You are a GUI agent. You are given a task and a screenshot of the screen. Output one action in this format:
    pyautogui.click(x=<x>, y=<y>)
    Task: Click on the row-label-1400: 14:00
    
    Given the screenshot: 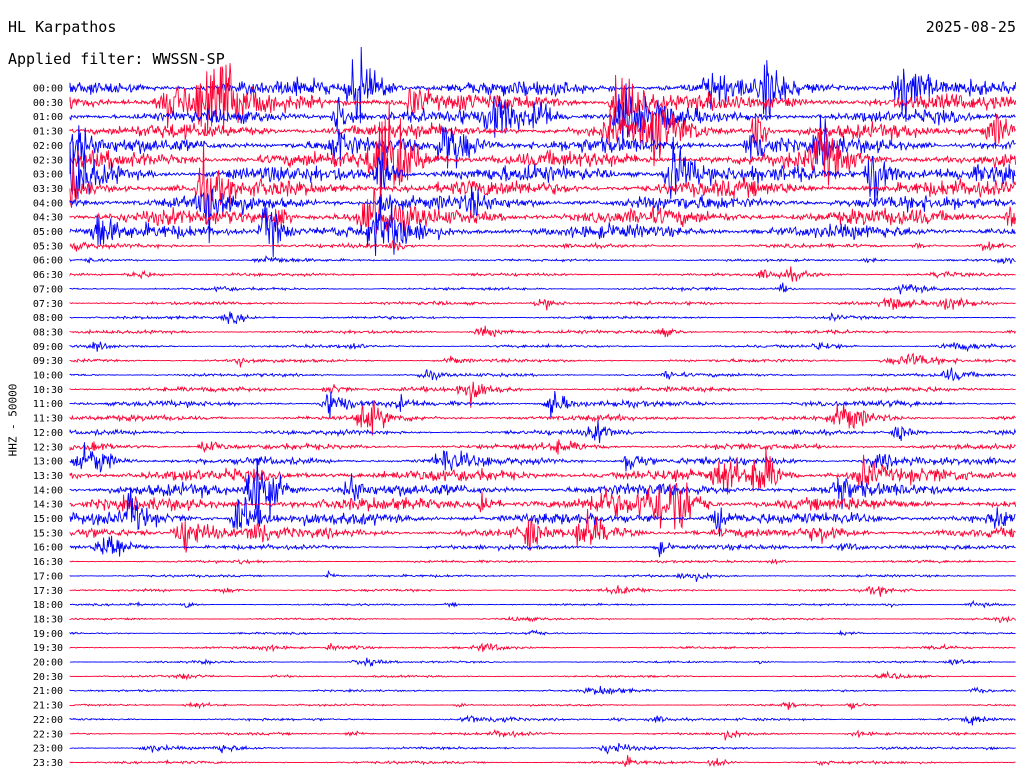 What is the action you would take?
    pyautogui.click(x=48, y=490)
    